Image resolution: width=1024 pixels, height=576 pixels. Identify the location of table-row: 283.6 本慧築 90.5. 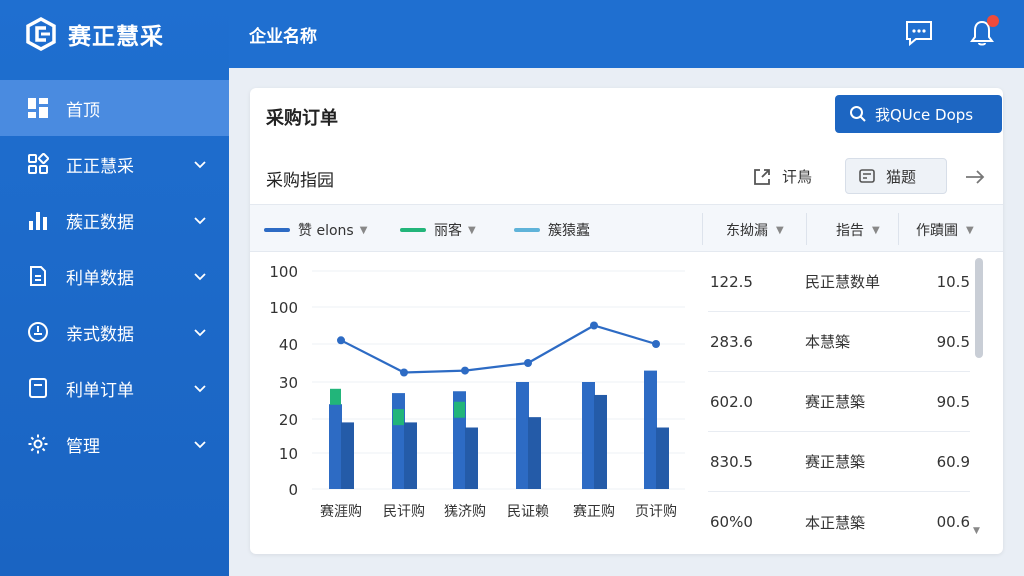
(839, 342).